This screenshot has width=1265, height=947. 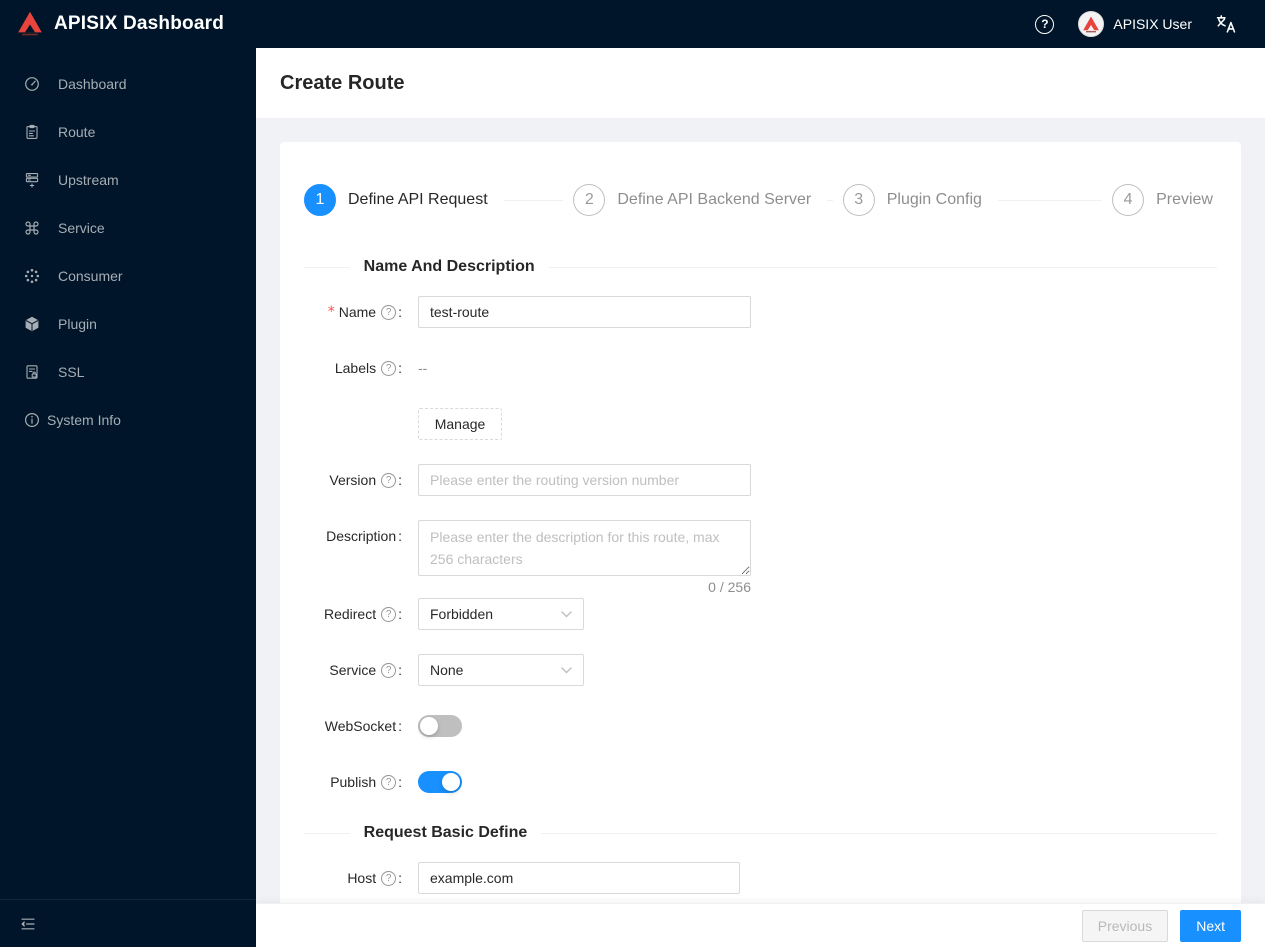 What do you see at coordinates (362, 614) in the screenshot?
I see `redirect-label: Redirect ? :` at bounding box center [362, 614].